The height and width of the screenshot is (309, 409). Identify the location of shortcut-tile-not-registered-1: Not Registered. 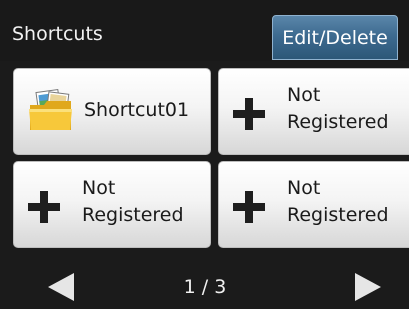
(313, 111).